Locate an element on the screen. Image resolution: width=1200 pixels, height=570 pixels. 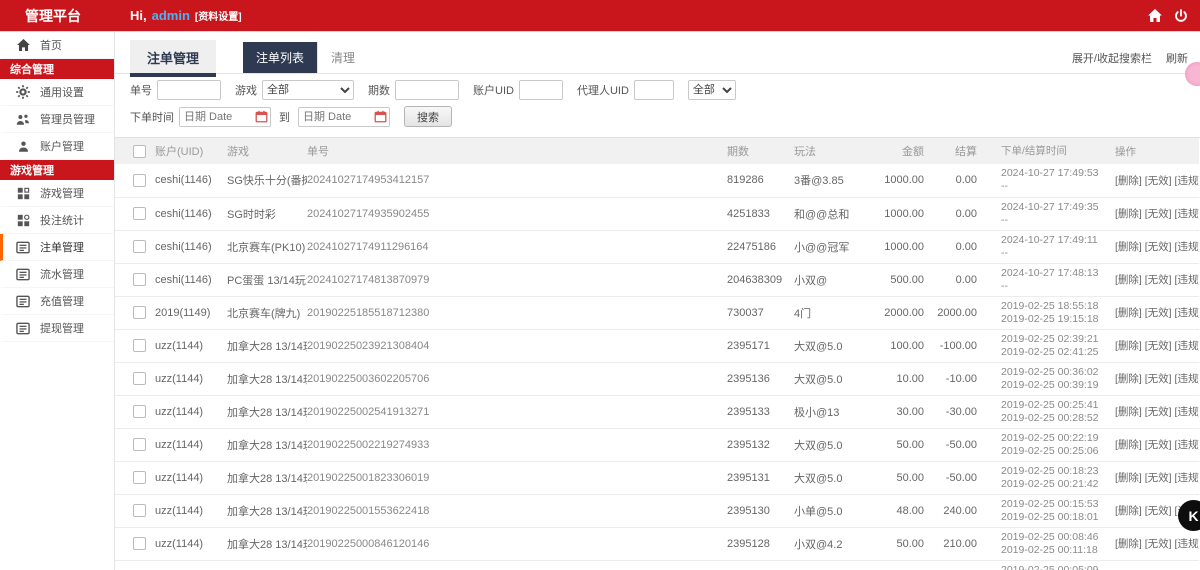
user-icon is located at coordinates (23, 146).